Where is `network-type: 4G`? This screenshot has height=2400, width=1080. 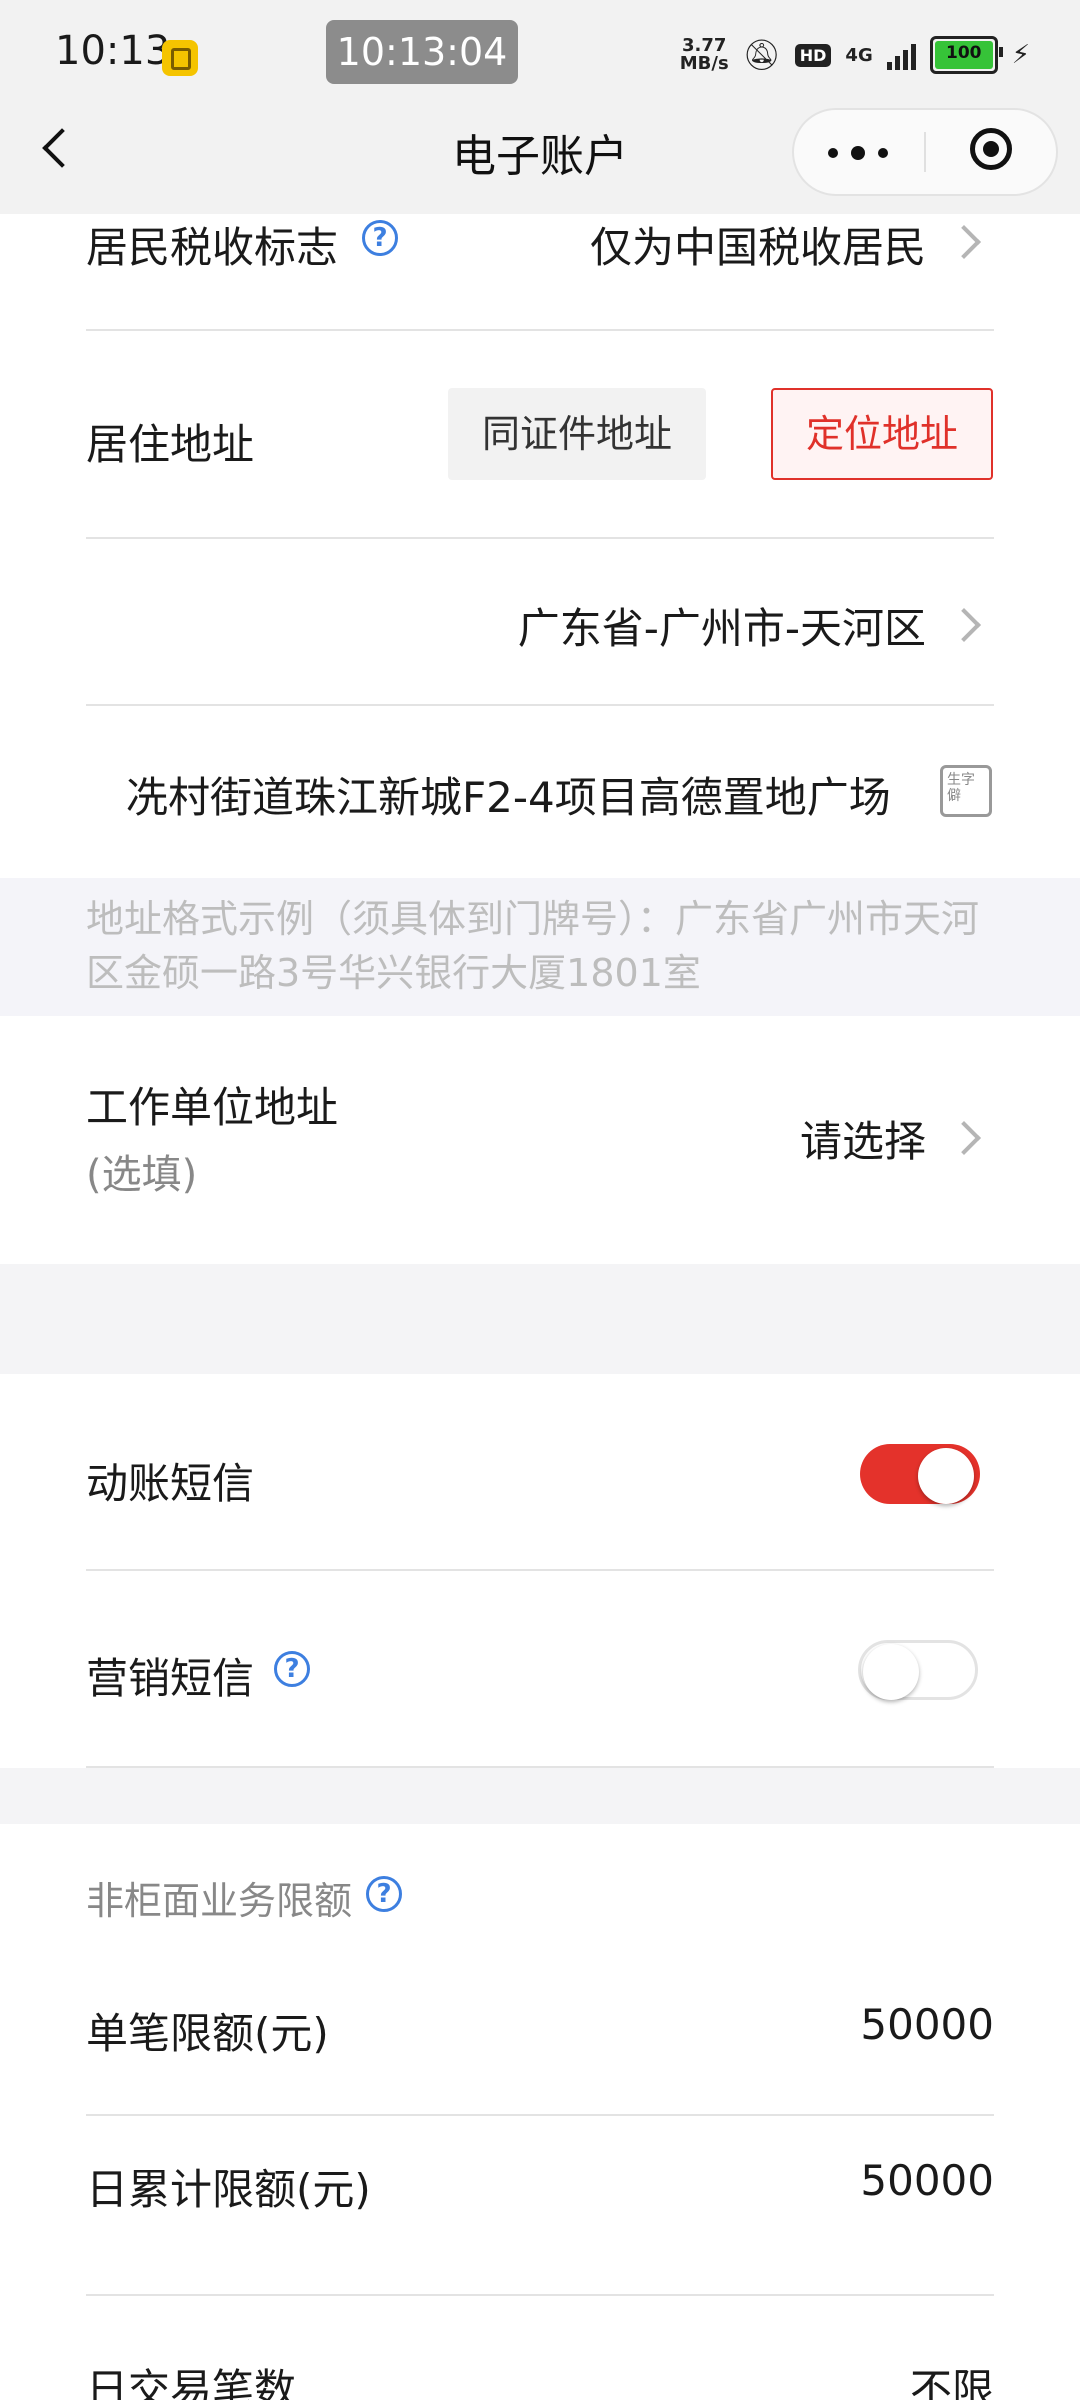 network-type: 4G is located at coordinates (859, 55).